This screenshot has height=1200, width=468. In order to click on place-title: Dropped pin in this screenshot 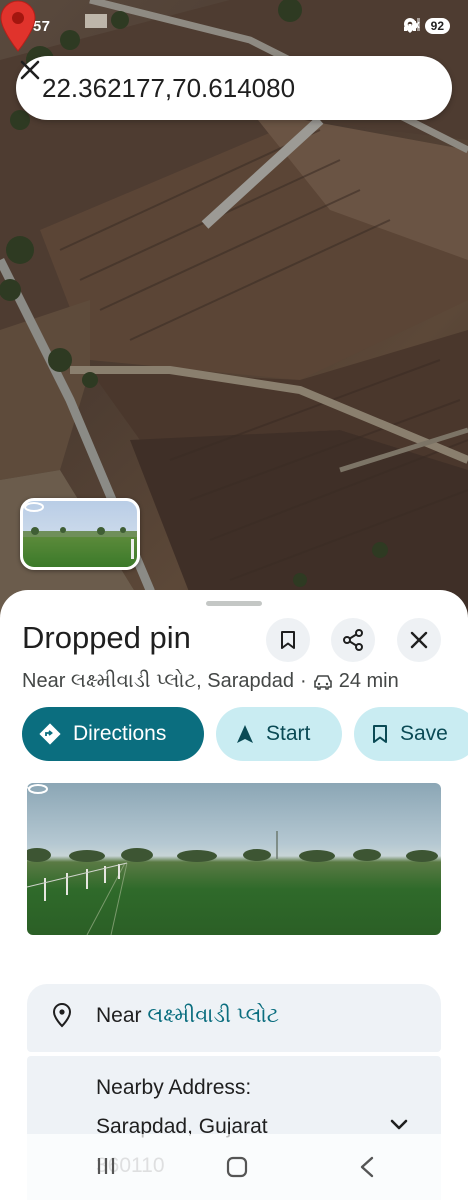, I will do `click(106, 637)`.